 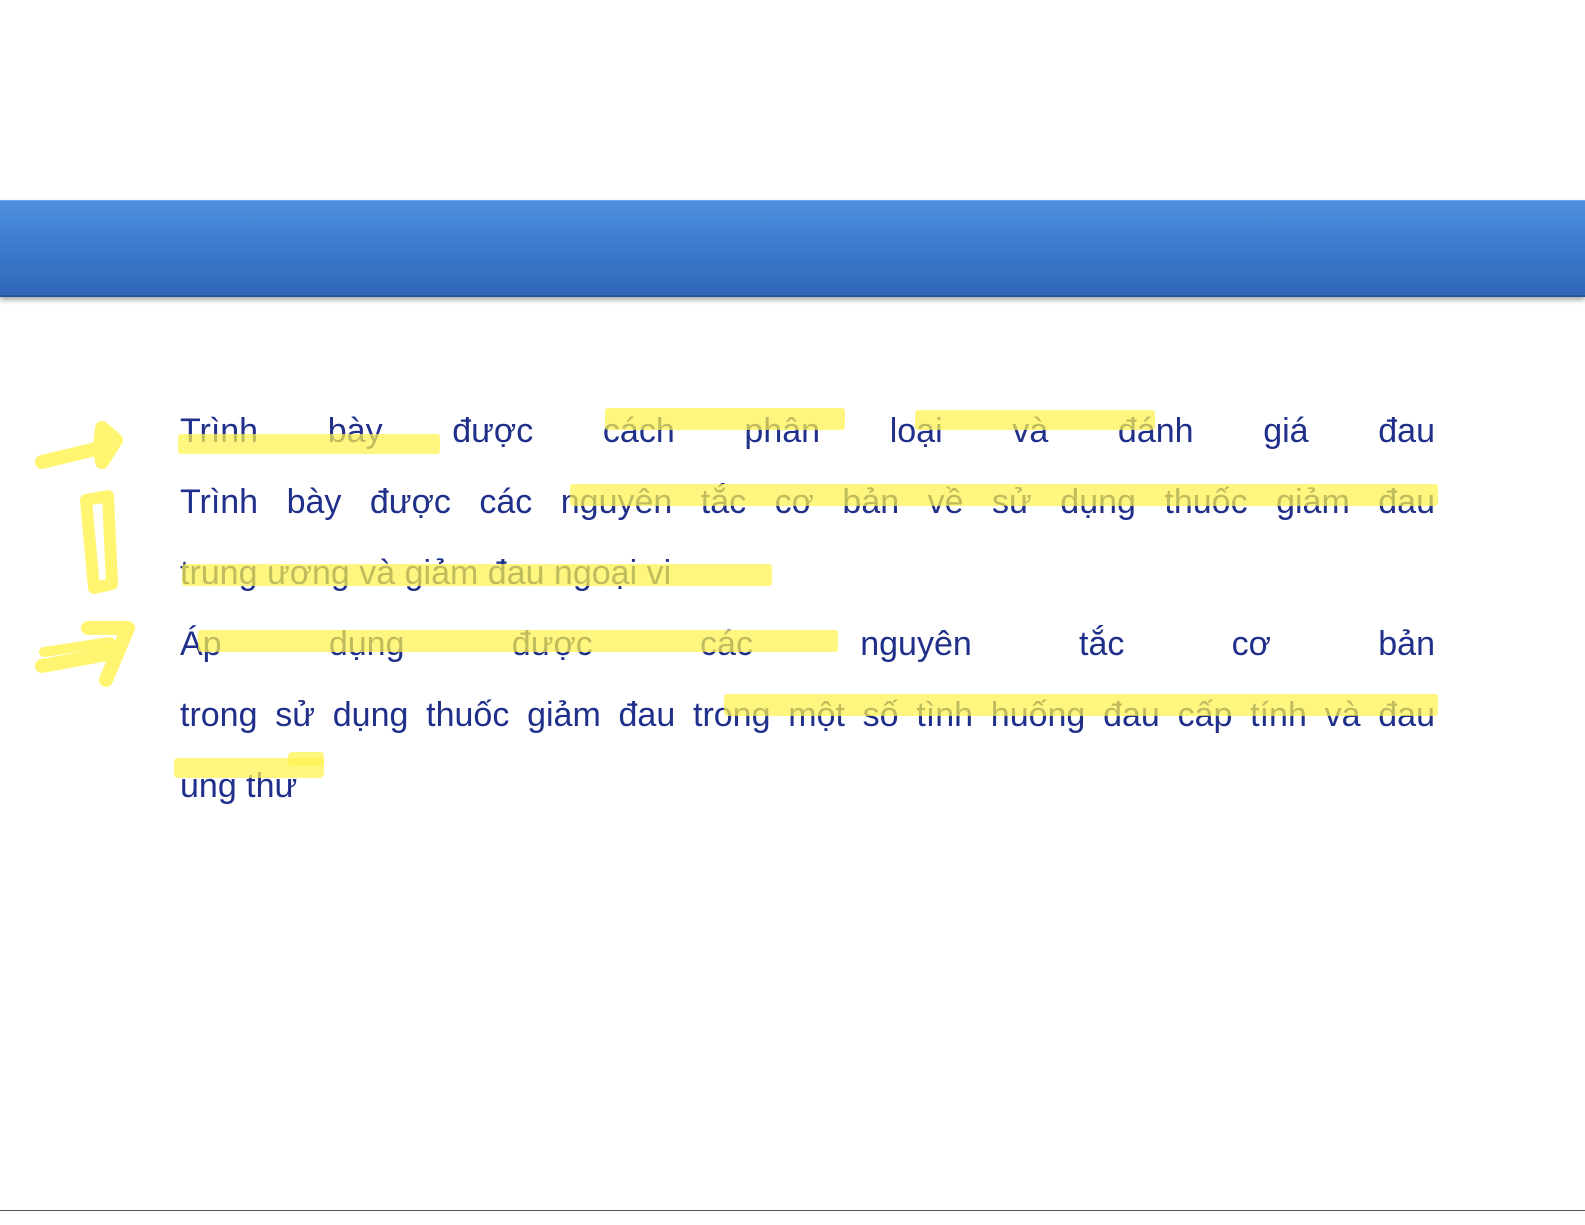 I want to click on objective-line-4: Áp dụng được các nguyên tắc cơ bản, so click(x=807, y=644).